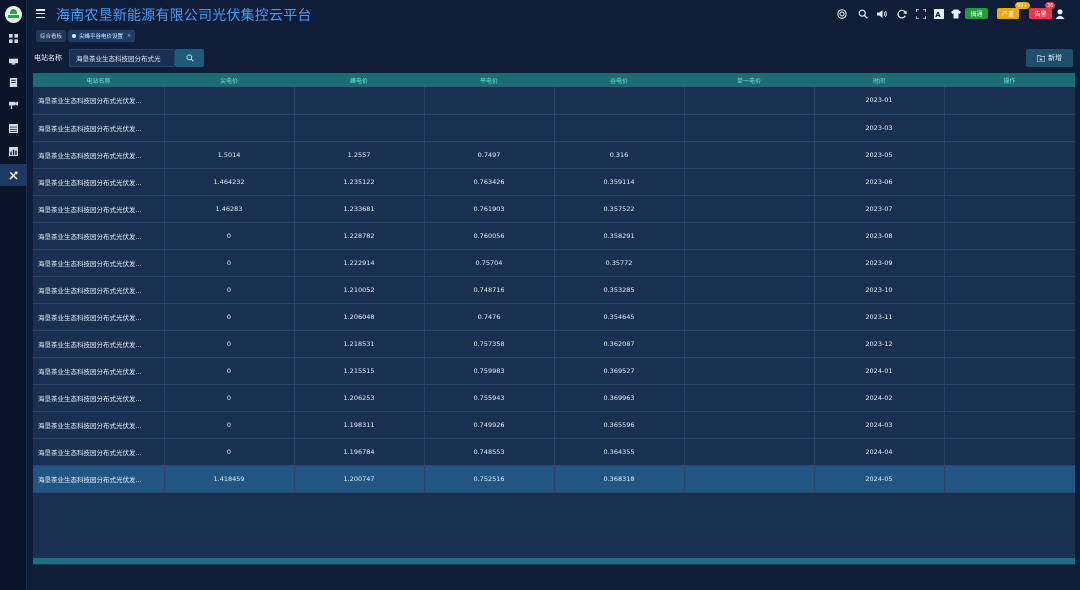 The height and width of the screenshot is (590, 1080). I want to click on tab-dashboard: 综合看板, so click(51, 36).